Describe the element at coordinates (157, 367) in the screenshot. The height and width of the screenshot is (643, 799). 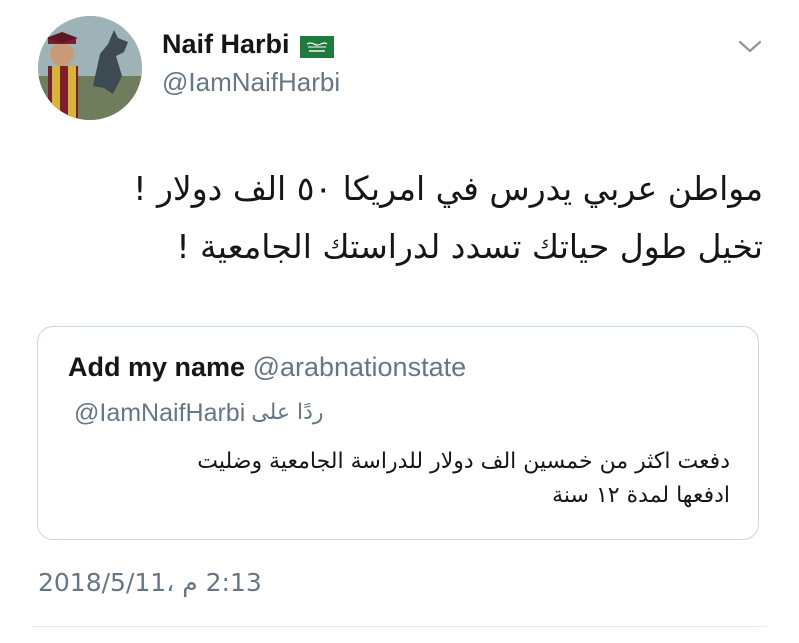
I see `quoted-author-name: Add my name` at that location.